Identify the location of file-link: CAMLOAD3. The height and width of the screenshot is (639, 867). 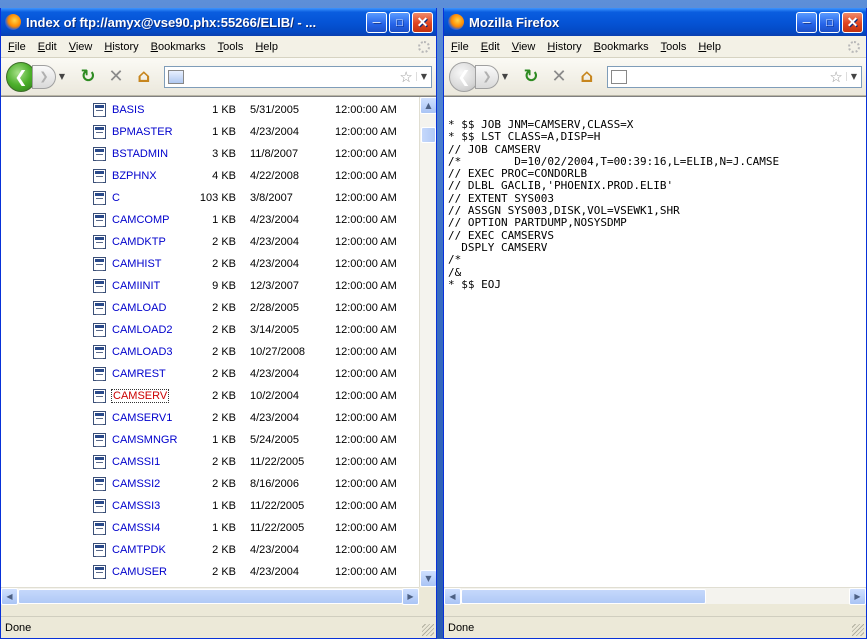
(142, 352).